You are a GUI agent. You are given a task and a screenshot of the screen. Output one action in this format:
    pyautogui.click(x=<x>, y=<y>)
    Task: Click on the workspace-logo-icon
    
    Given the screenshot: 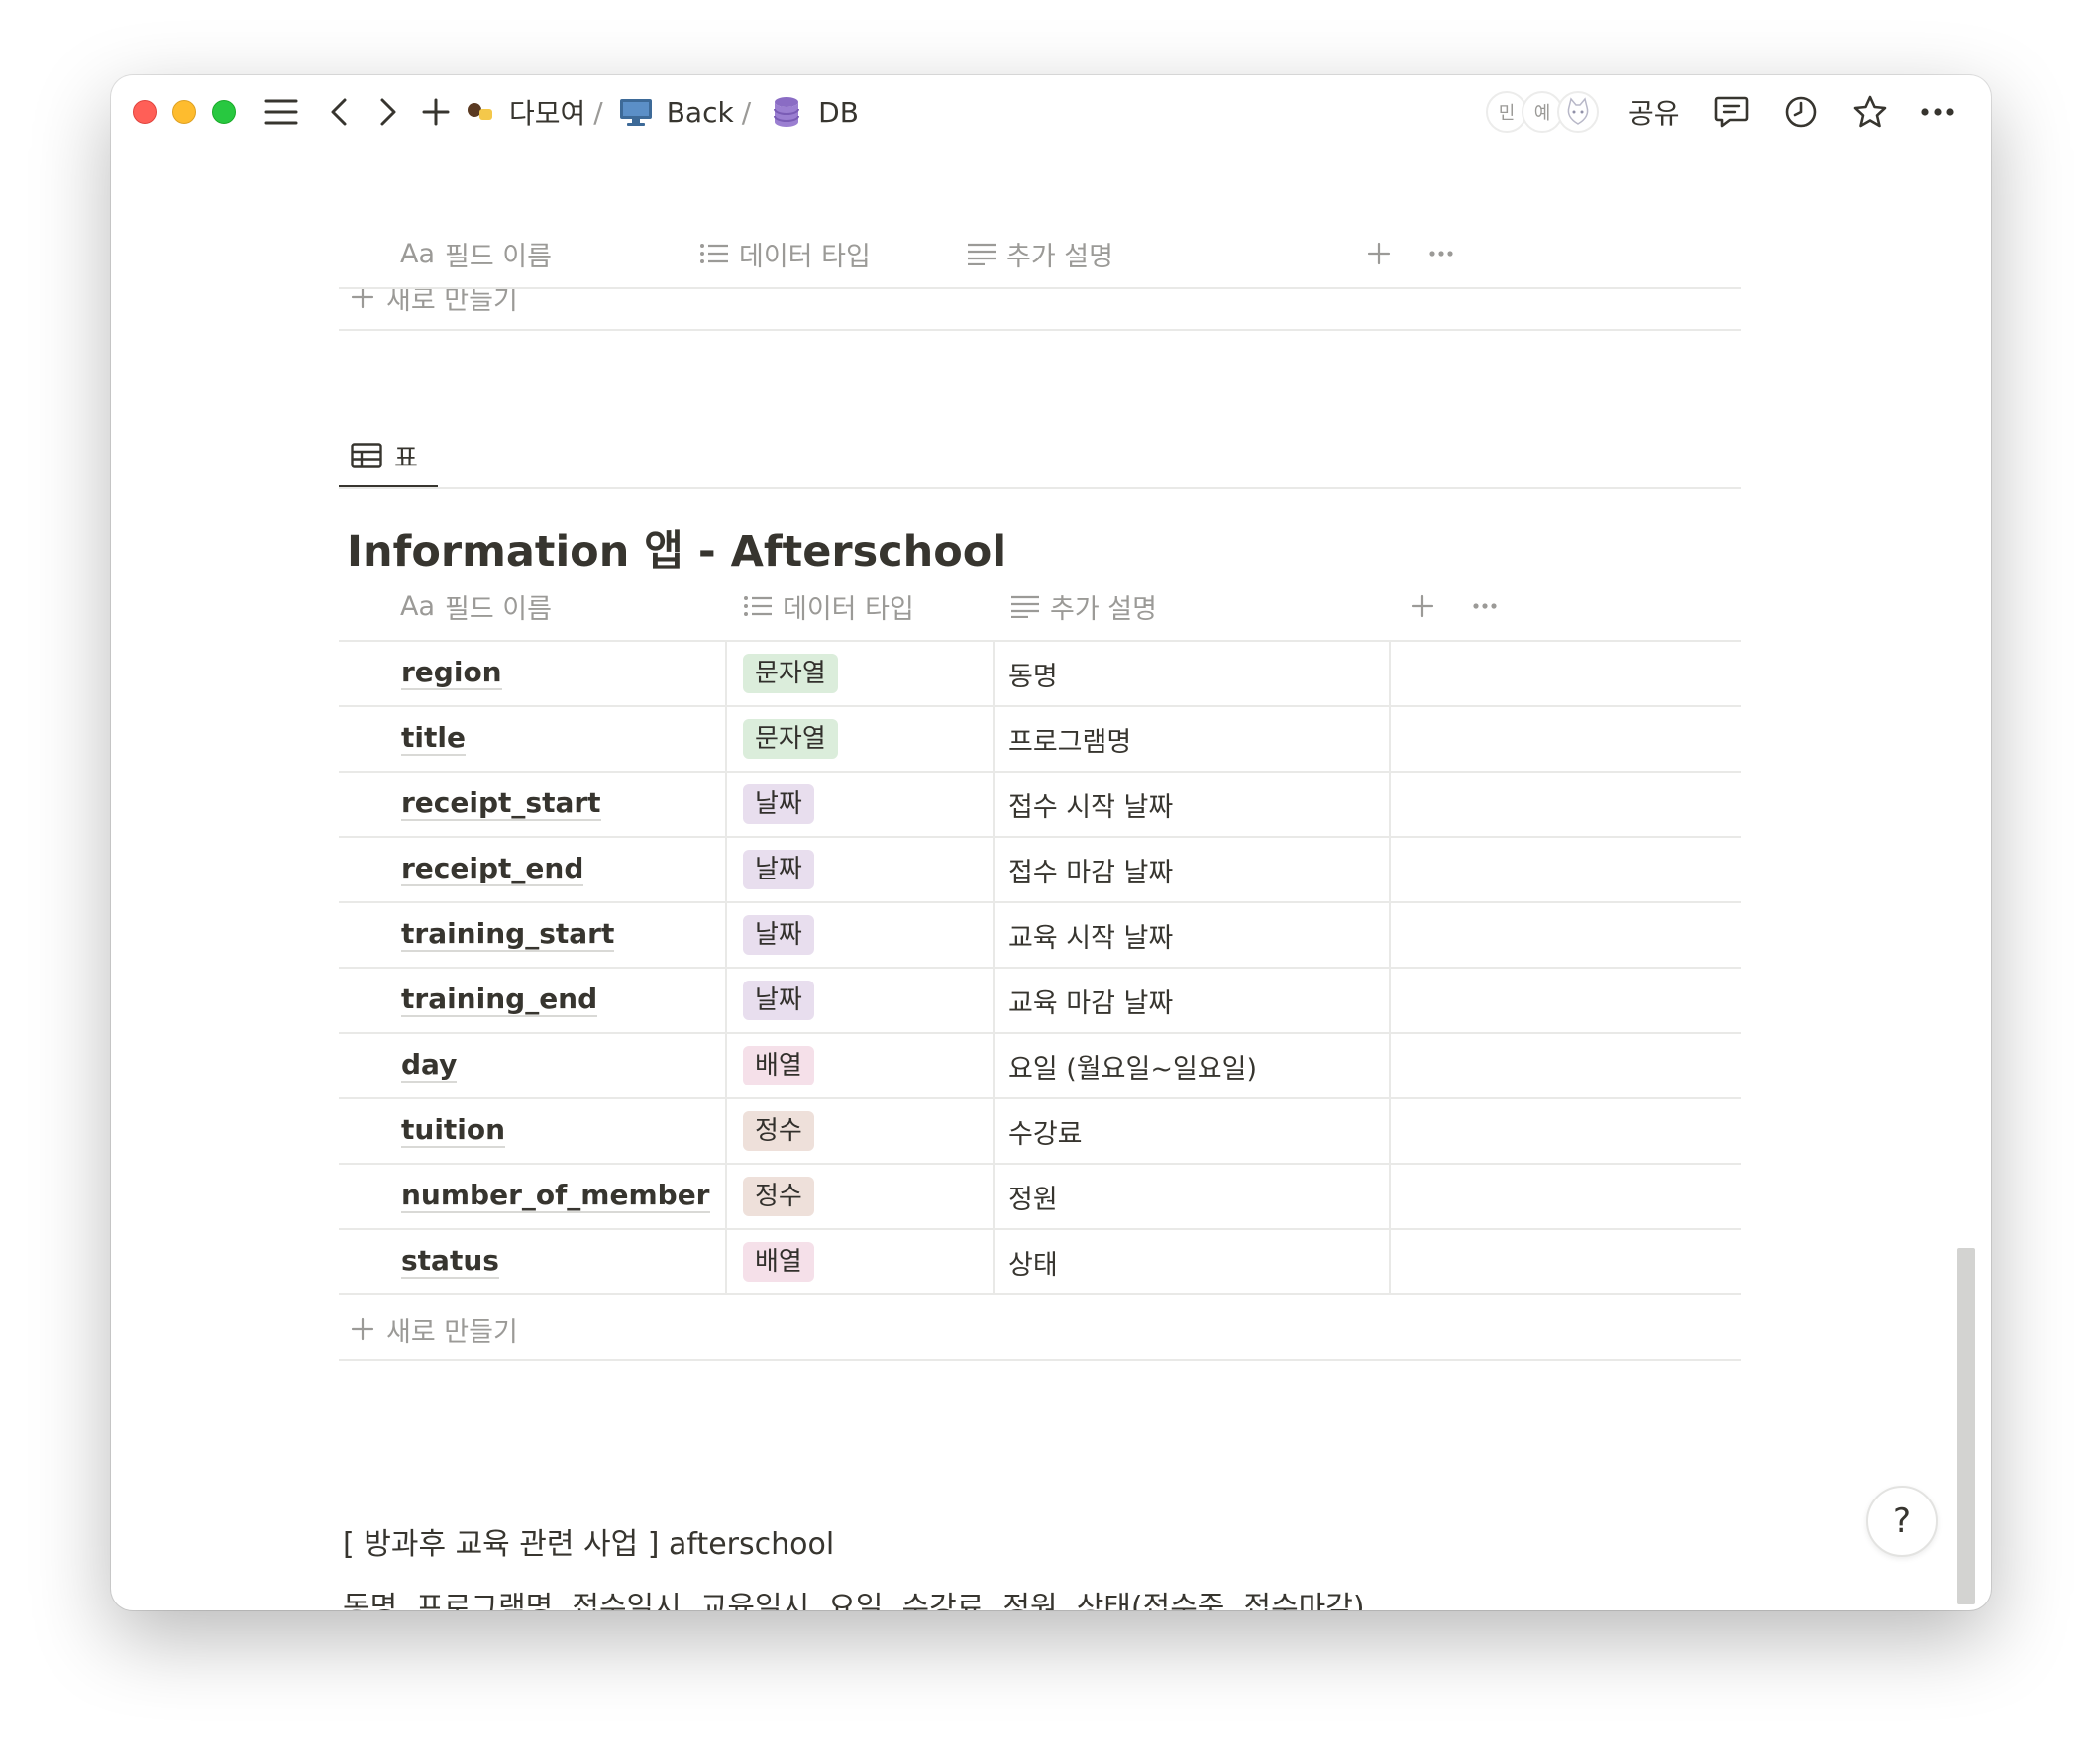 What is the action you would take?
    pyautogui.click(x=480, y=111)
    